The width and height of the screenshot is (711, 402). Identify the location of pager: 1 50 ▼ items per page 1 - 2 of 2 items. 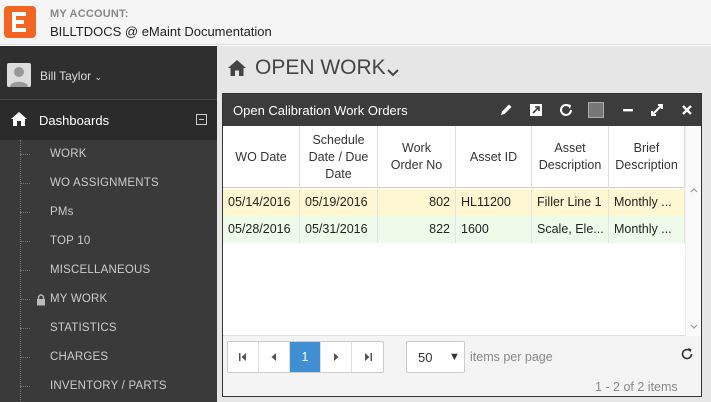
(462, 366).